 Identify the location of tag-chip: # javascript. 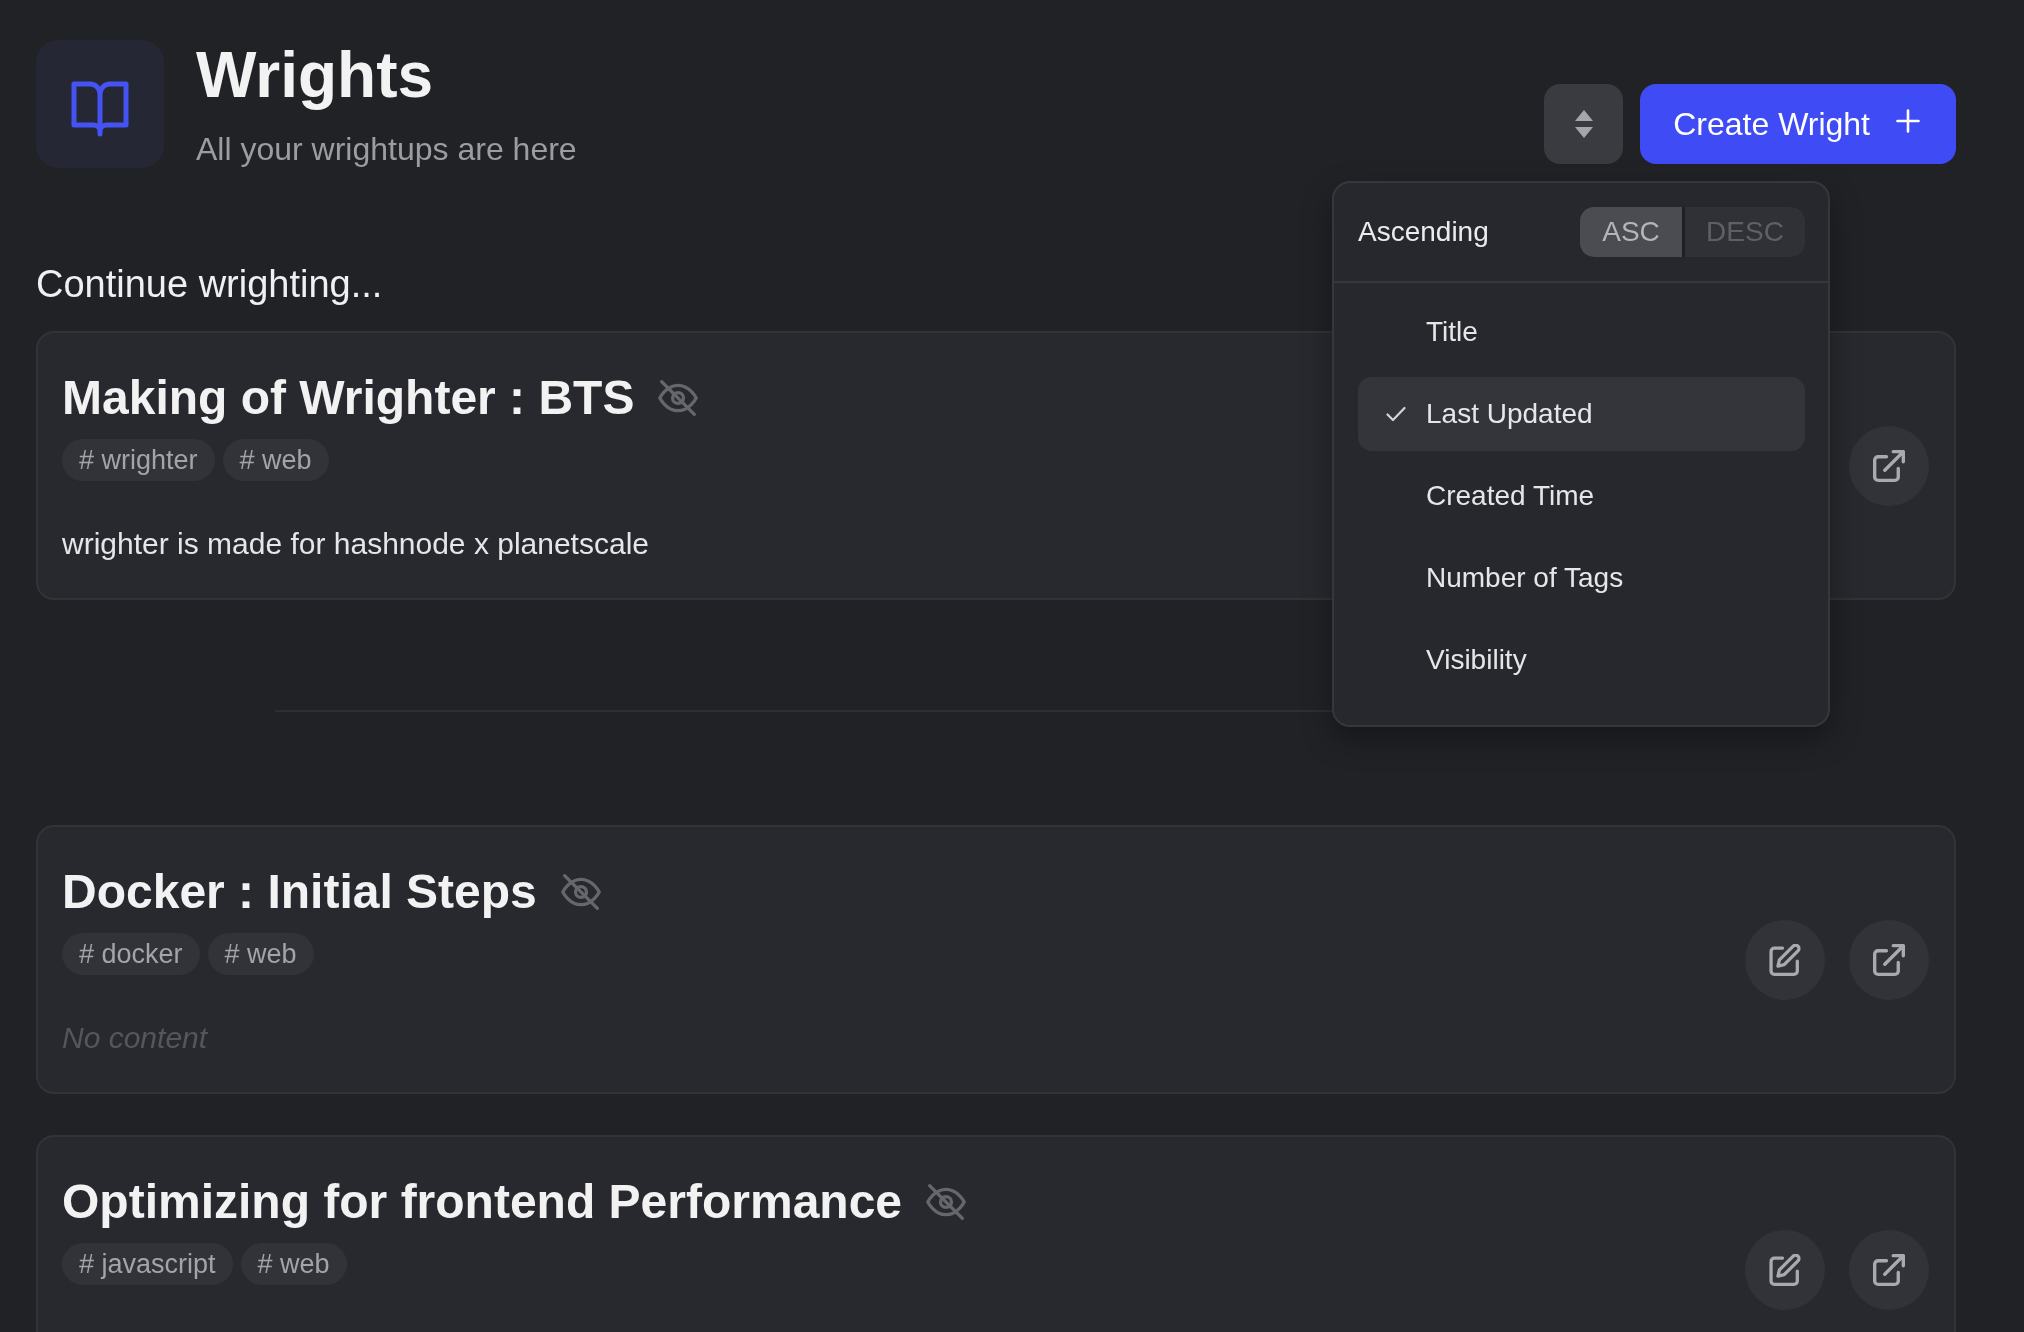
(147, 1264).